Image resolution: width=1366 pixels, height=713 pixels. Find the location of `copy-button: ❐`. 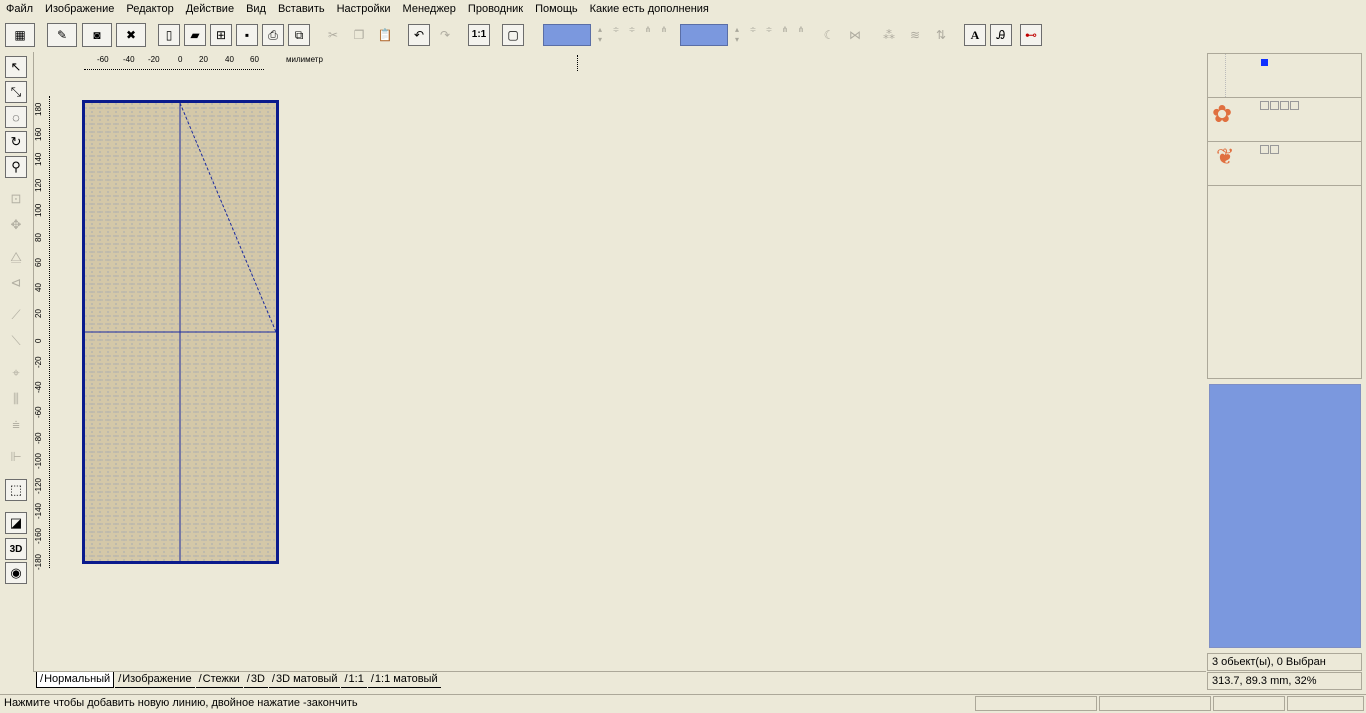

copy-button: ❐ is located at coordinates (359, 35).